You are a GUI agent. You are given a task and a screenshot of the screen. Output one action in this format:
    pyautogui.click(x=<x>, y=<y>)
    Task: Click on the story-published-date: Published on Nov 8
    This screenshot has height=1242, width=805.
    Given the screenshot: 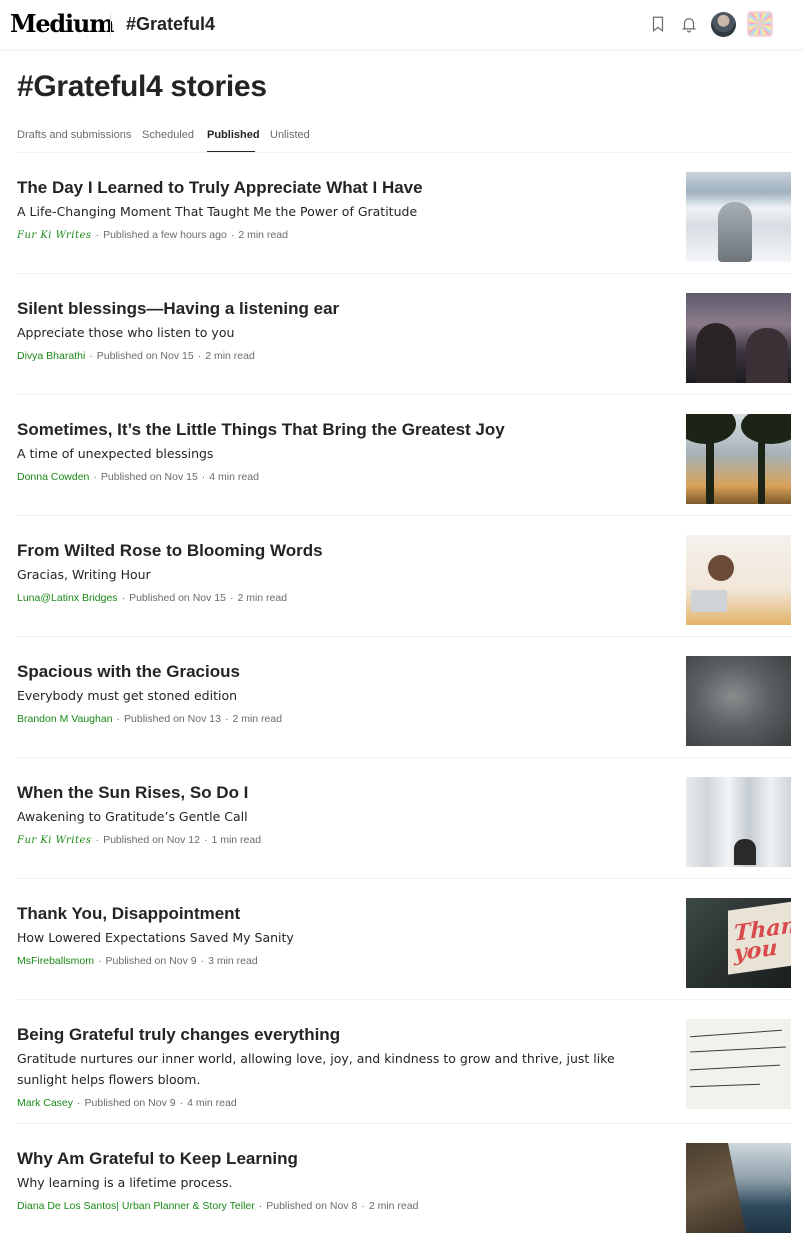 What is the action you would take?
    pyautogui.click(x=312, y=1206)
    